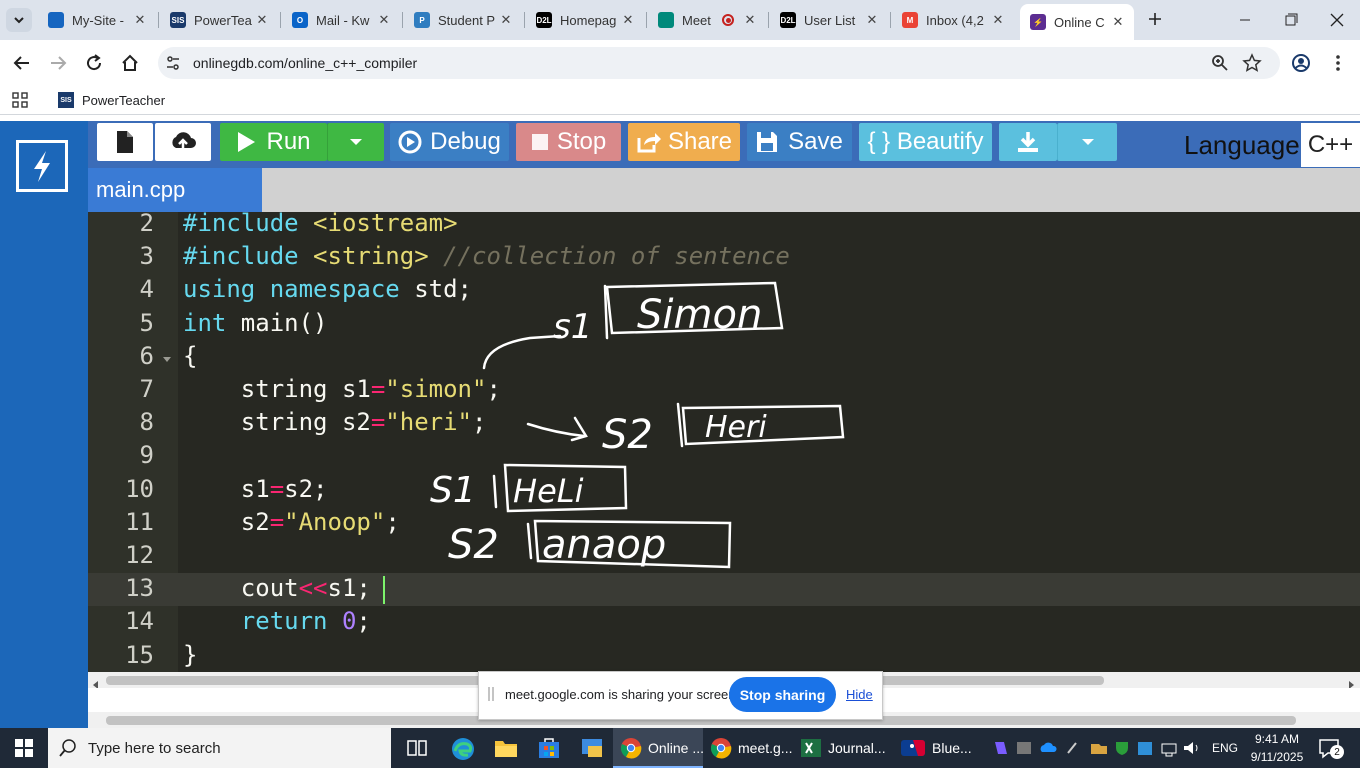 The width and height of the screenshot is (1360, 768). I want to click on annotation-bar-heri, so click(680, 425).